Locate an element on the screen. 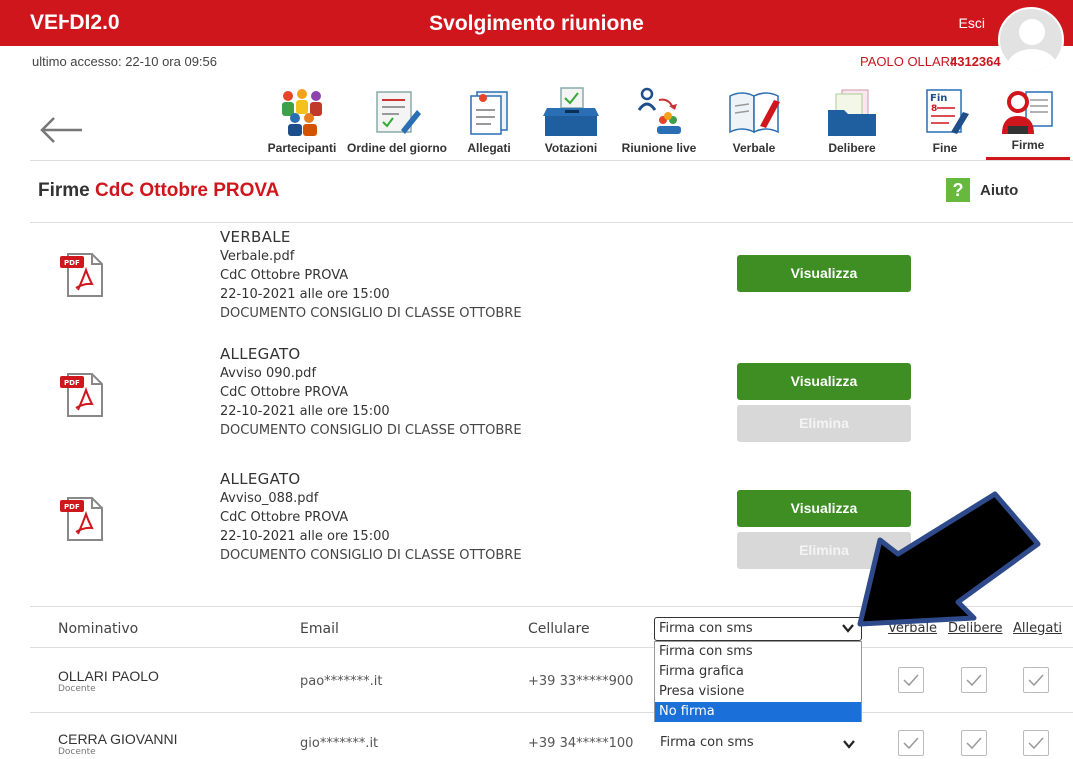 The height and width of the screenshot is (759, 1073). signatures-icon is located at coordinates (1027, 112).